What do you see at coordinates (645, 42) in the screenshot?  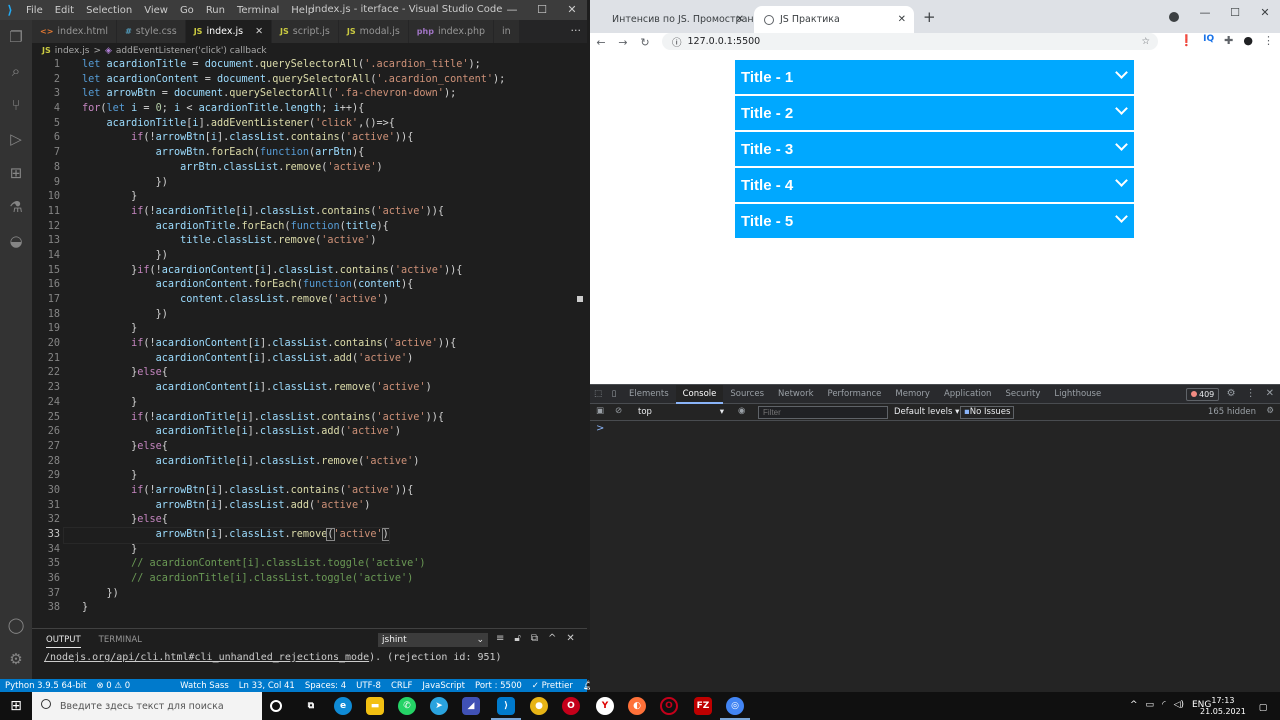 I see `reload-icon: ↻` at bounding box center [645, 42].